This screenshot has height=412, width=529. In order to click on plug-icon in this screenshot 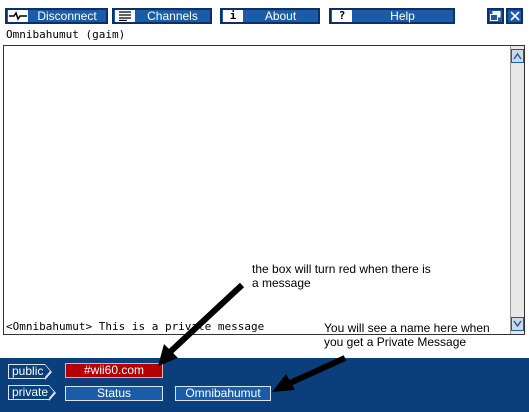, I will do `click(18, 16)`.